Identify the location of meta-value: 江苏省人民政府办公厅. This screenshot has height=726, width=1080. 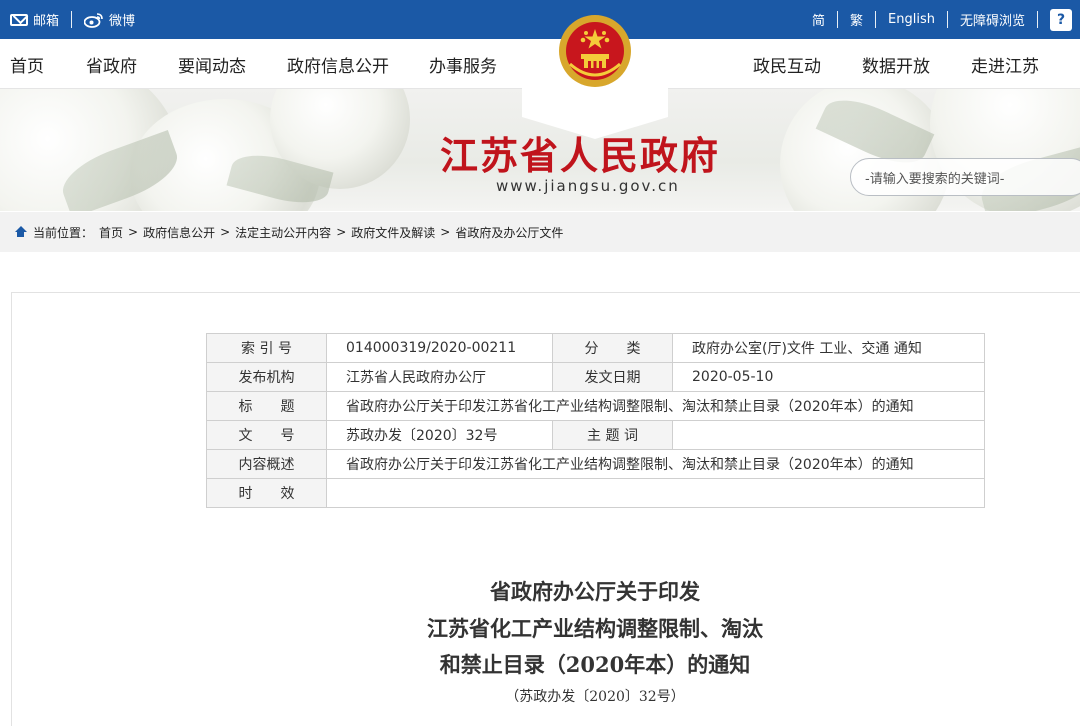
(439, 377).